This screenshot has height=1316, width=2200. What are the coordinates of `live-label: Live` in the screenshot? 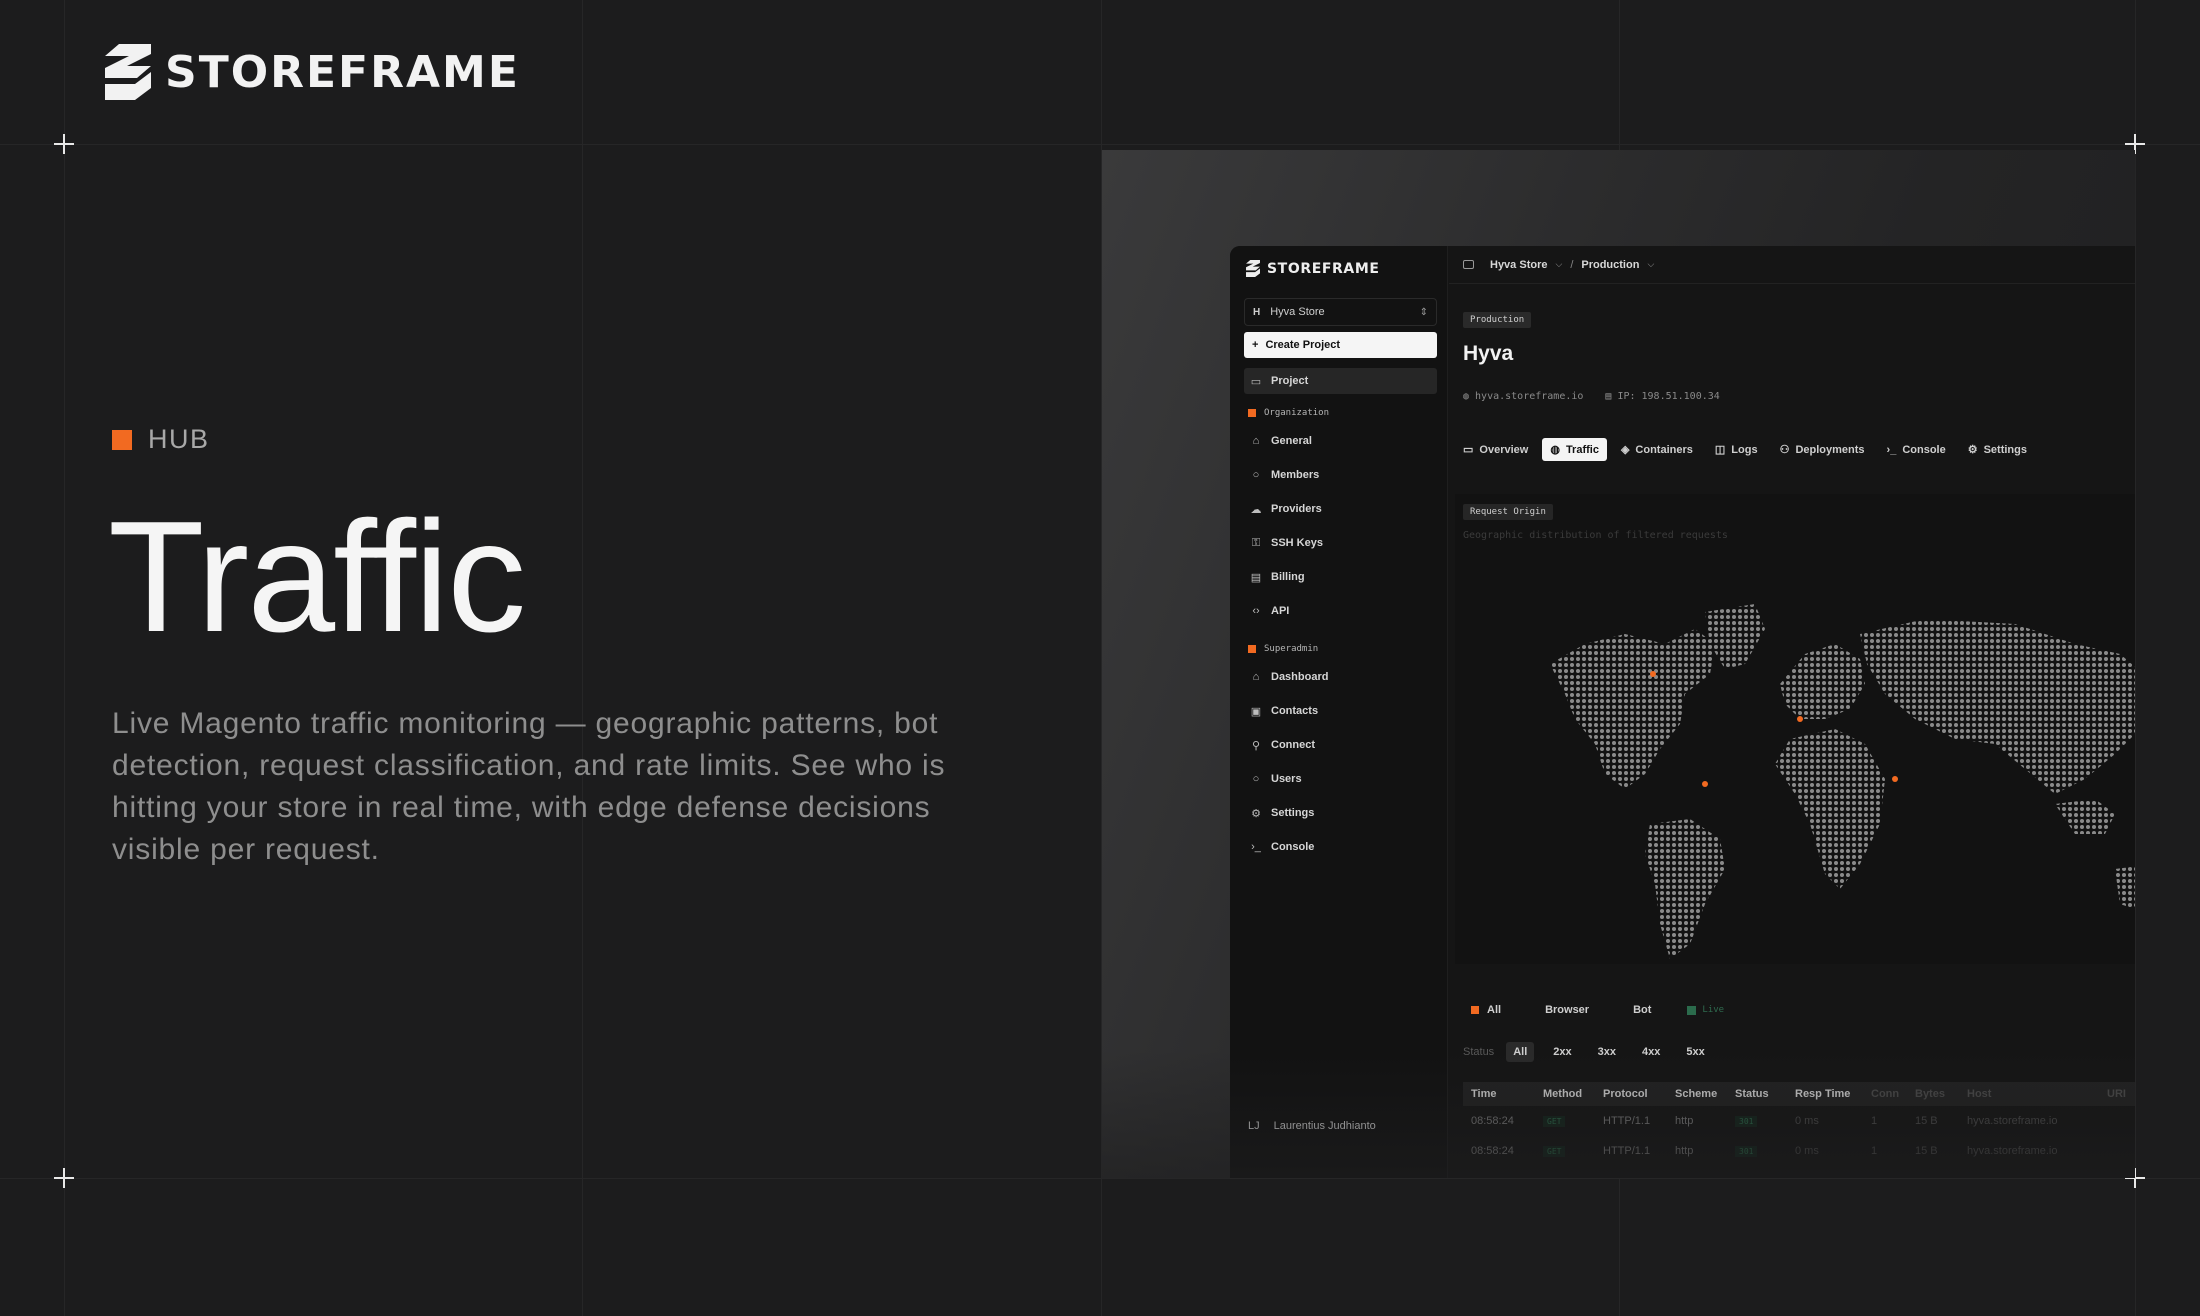 It's located at (1713, 1010).